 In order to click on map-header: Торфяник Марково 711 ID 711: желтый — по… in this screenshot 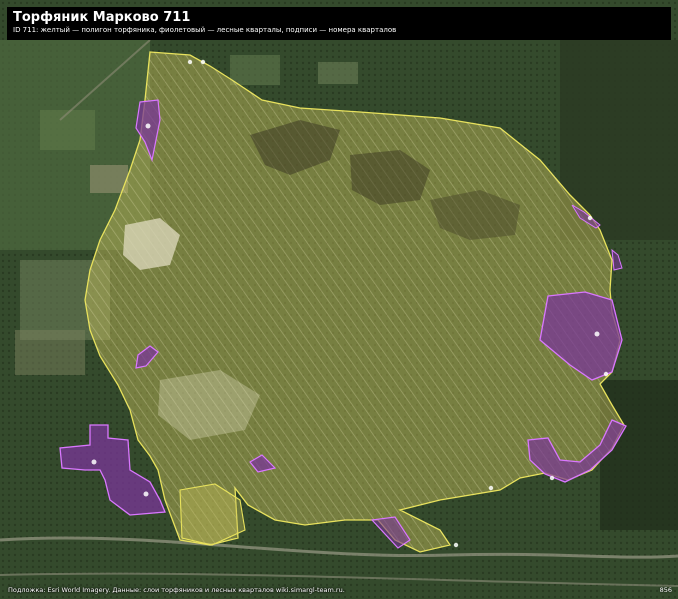, I will do `click(339, 23)`.